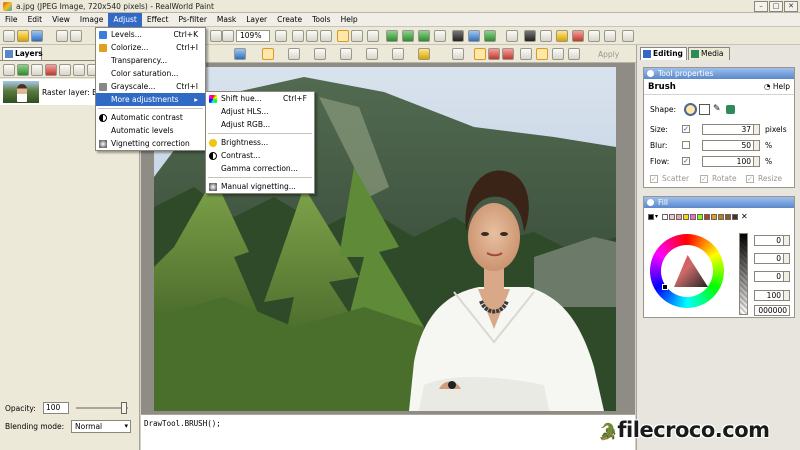  What do you see at coordinates (312, 36) in the screenshot?
I see `rotate-icon` at bounding box center [312, 36].